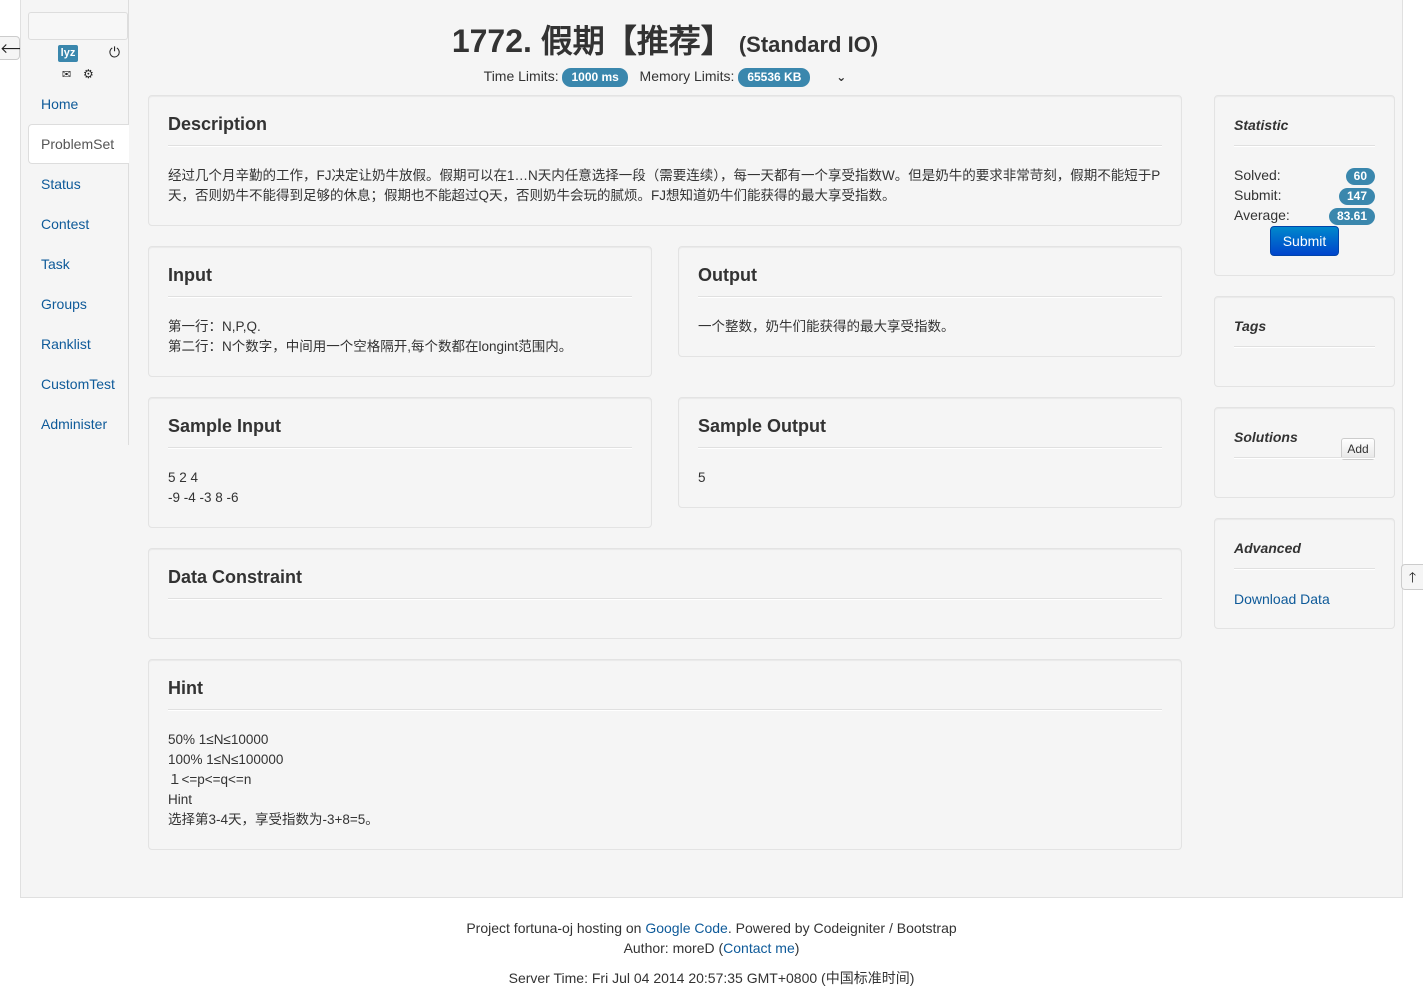 The width and height of the screenshot is (1423, 993). What do you see at coordinates (78, 424) in the screenshot?
I see `sidebar-item-administer: Administer` at bounding box center [78, 424].